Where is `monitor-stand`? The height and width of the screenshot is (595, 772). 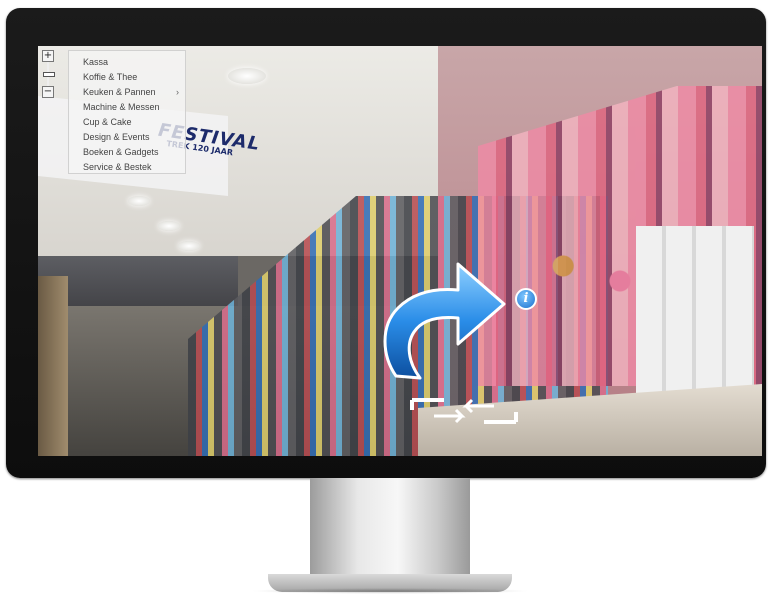 monitor-stand is located at coordinates (390, 528).